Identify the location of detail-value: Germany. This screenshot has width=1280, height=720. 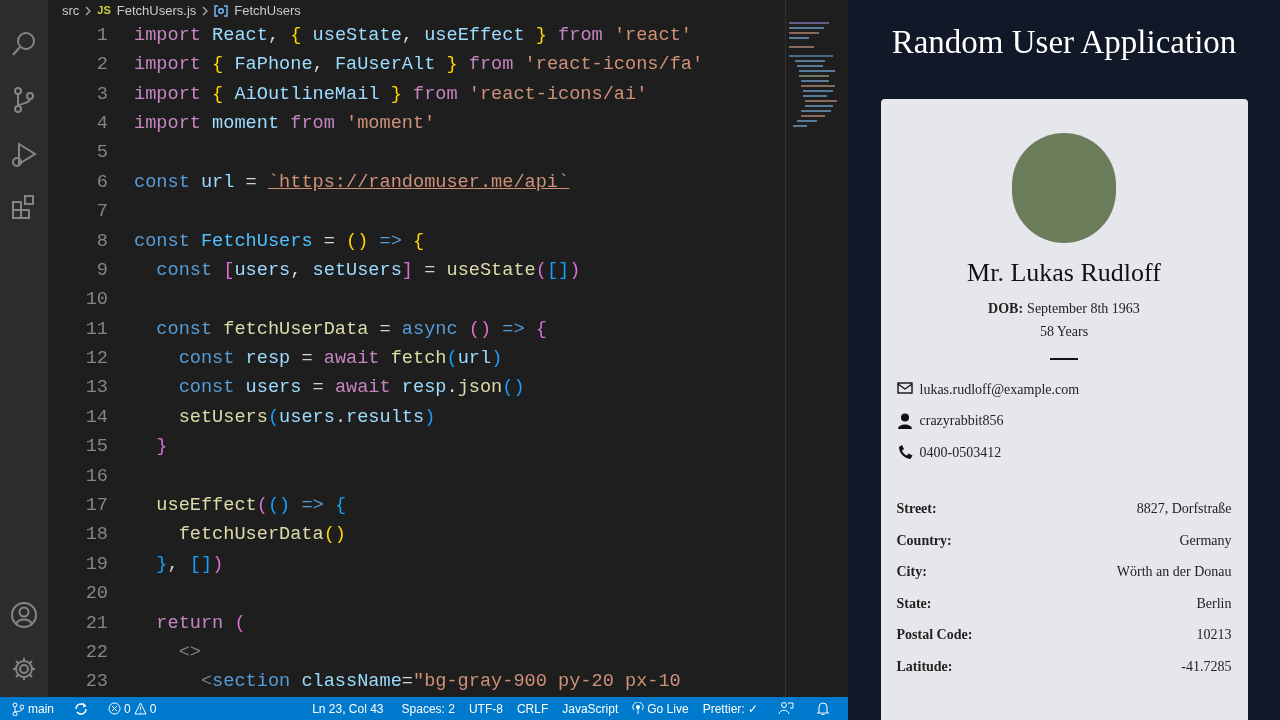
(1205, 540).